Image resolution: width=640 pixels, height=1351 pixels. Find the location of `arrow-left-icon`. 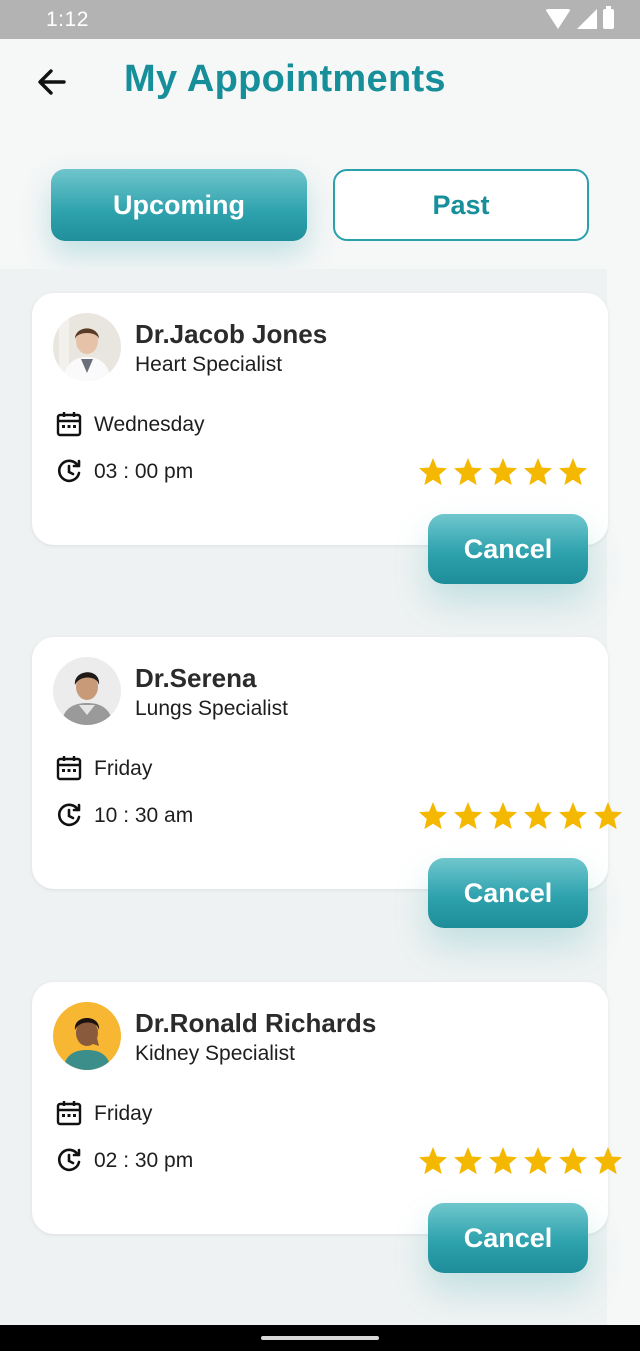

arrow-left-icon is located at coordinates (52, 82).